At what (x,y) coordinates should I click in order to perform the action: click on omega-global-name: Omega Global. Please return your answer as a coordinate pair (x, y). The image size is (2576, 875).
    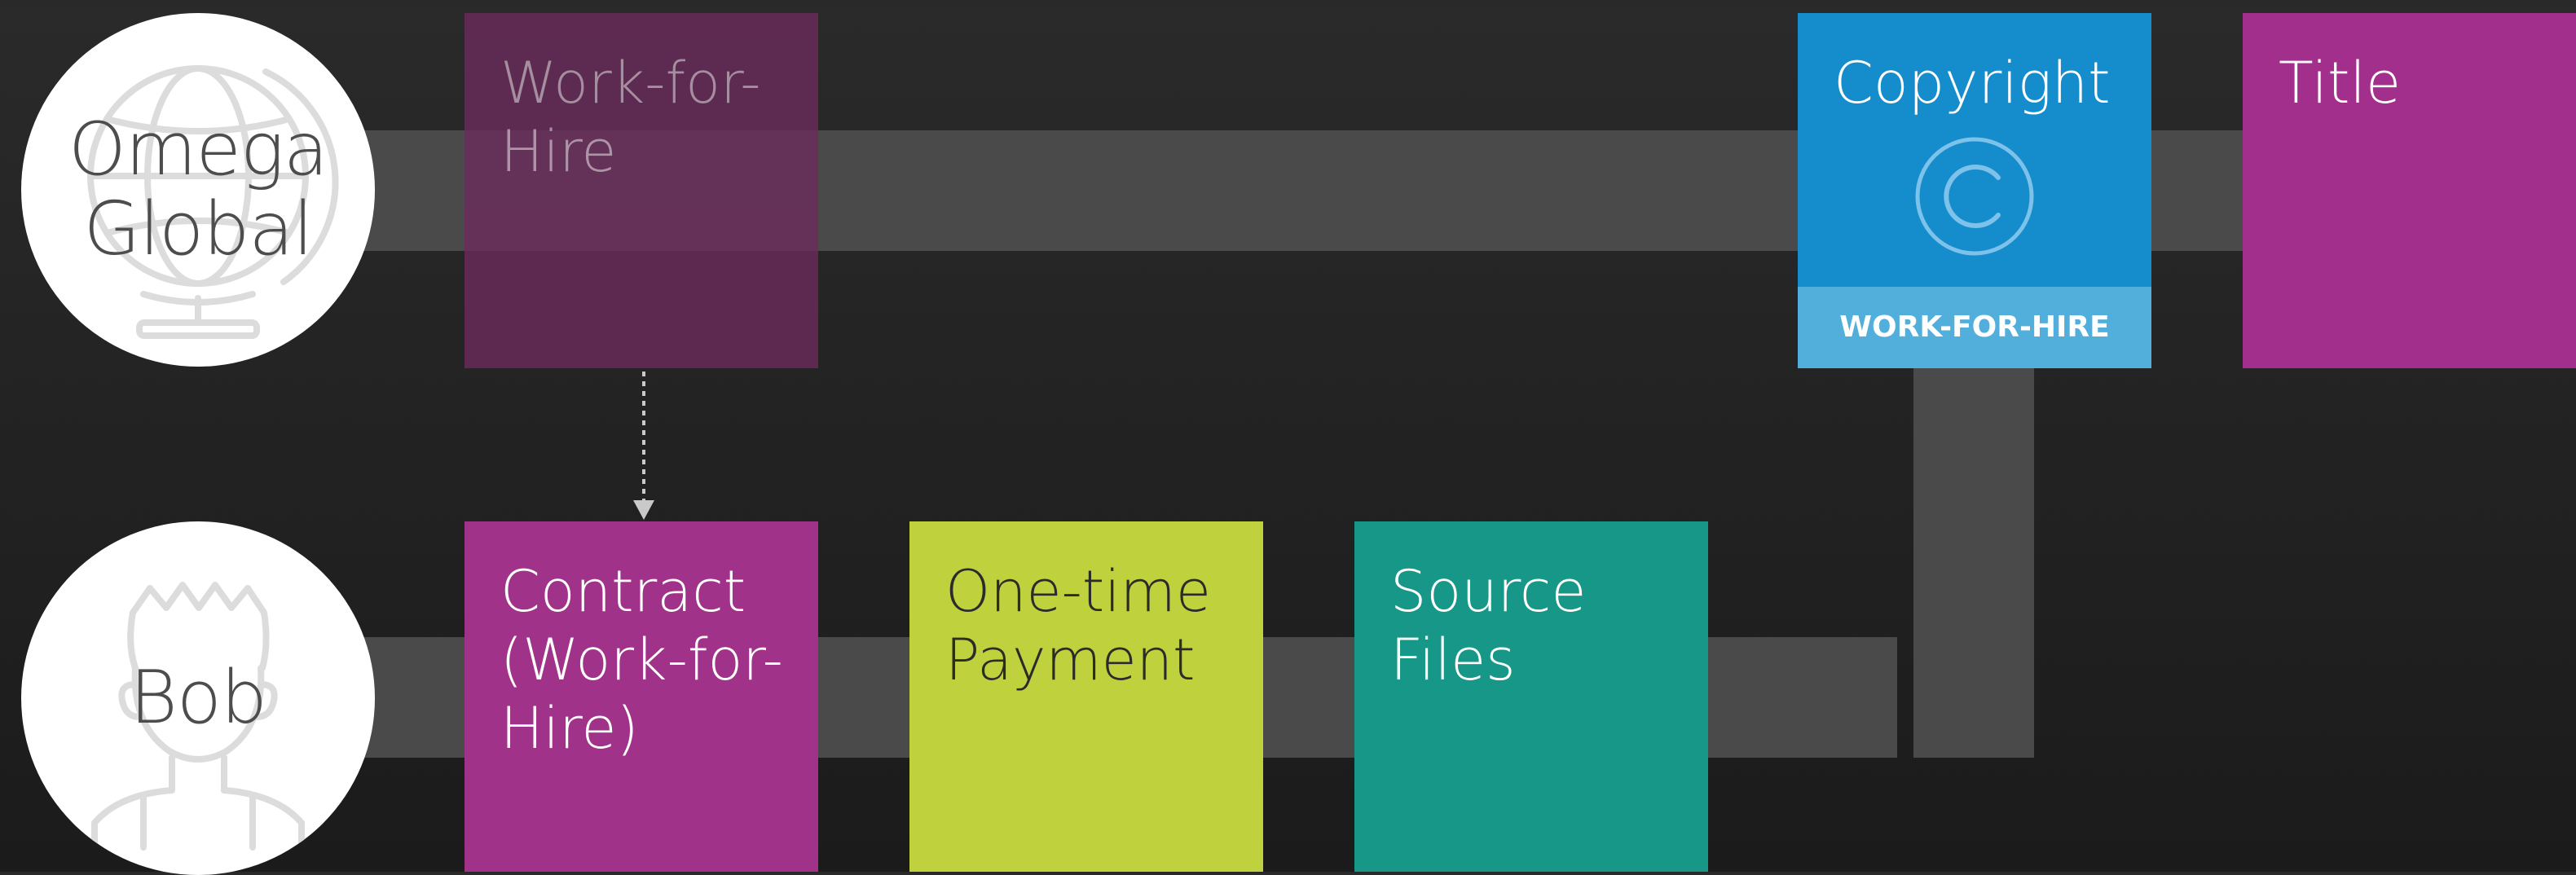
    Looking at the image, I should click on (198, 189).